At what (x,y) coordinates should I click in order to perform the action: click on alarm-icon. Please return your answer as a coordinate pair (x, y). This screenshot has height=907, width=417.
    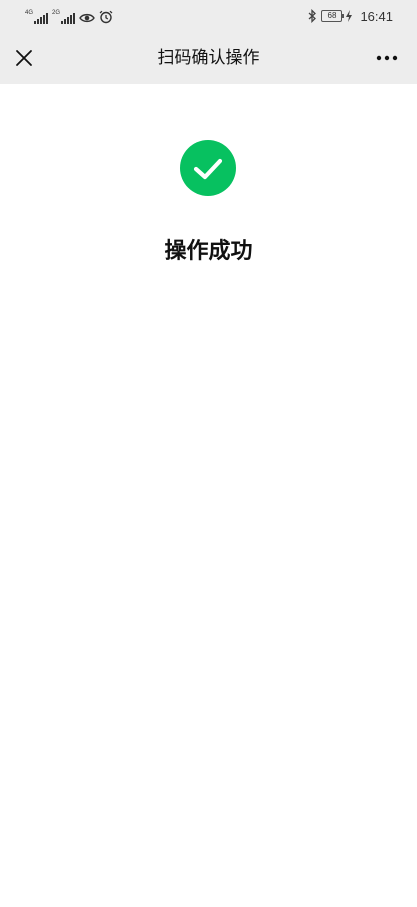
    Looking at the image, I should click on (106, 17).